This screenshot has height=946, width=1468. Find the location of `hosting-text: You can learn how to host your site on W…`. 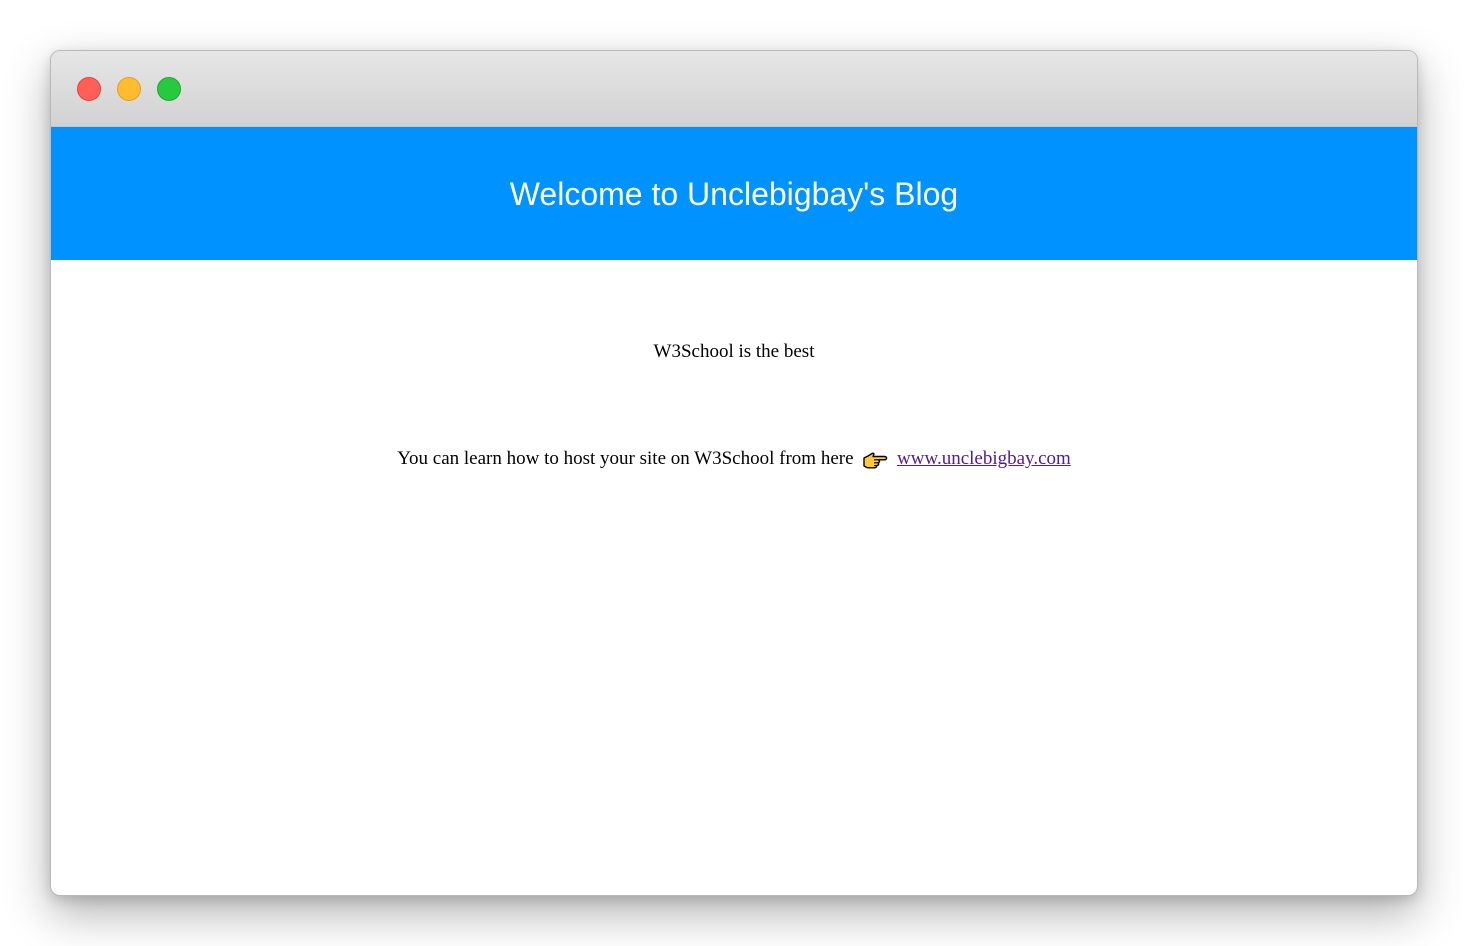

hosting-text: You can learn how to host your site on W… is located at coordinates (625, 458).